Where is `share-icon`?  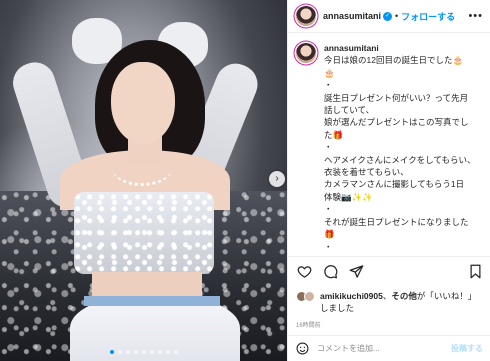
share-icon is located at coordinates (356, 272).